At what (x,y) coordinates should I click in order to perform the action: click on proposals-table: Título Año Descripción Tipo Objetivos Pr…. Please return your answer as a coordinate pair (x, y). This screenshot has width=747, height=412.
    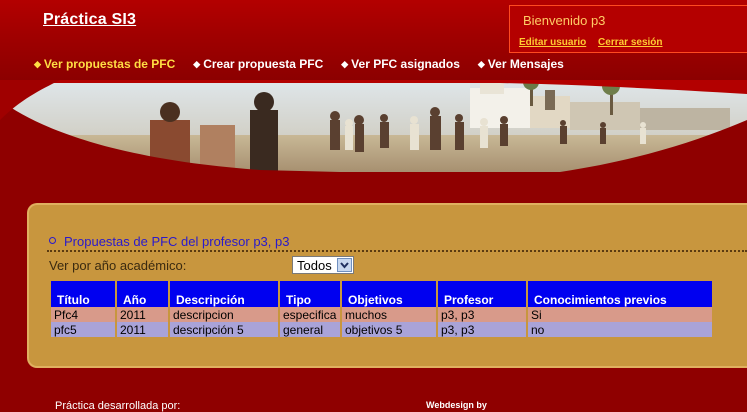
    Looking at the image, I should click on (381, 309).